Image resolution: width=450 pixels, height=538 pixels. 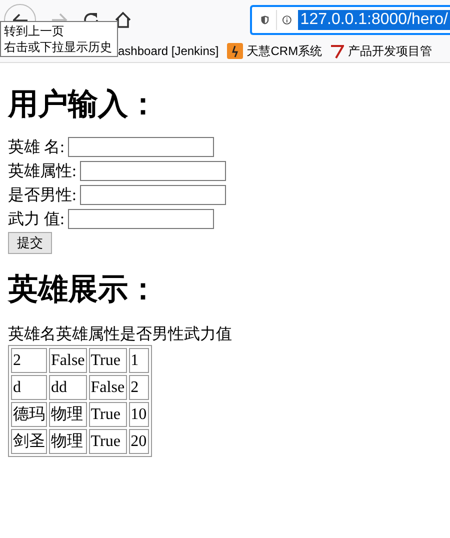 I want to click on bookmark-item: 产品开发项目管, so click(x=381, y=51).